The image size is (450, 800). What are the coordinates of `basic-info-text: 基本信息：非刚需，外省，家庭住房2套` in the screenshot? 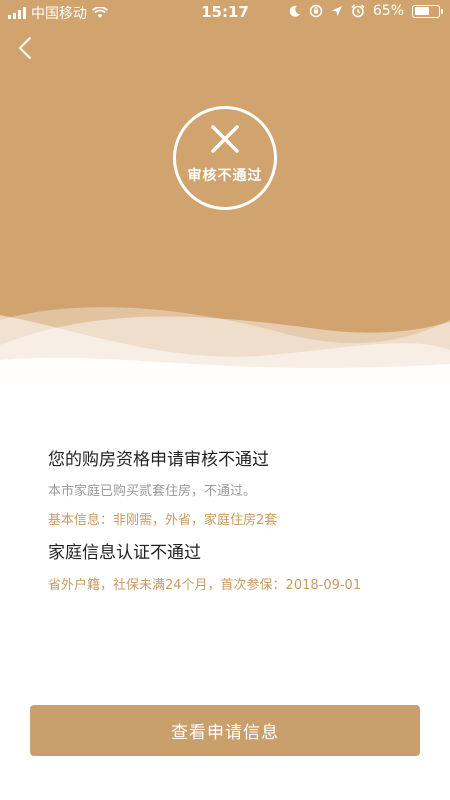 It's located at (163, 520).